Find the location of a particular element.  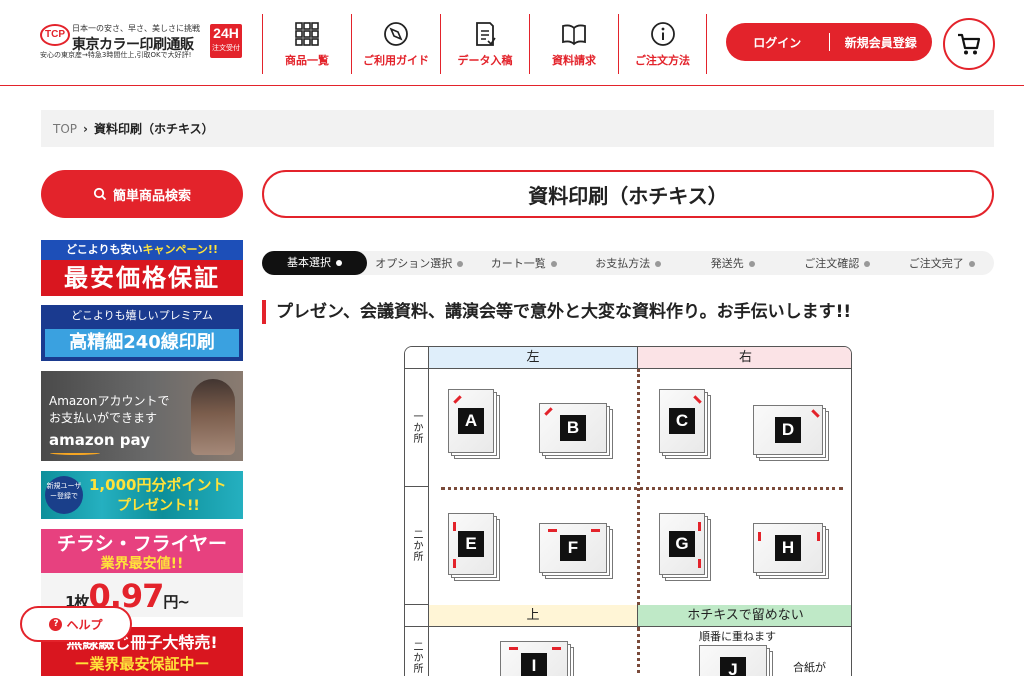

register-button: 新規会員登録 is located at coordinates (881, 42).